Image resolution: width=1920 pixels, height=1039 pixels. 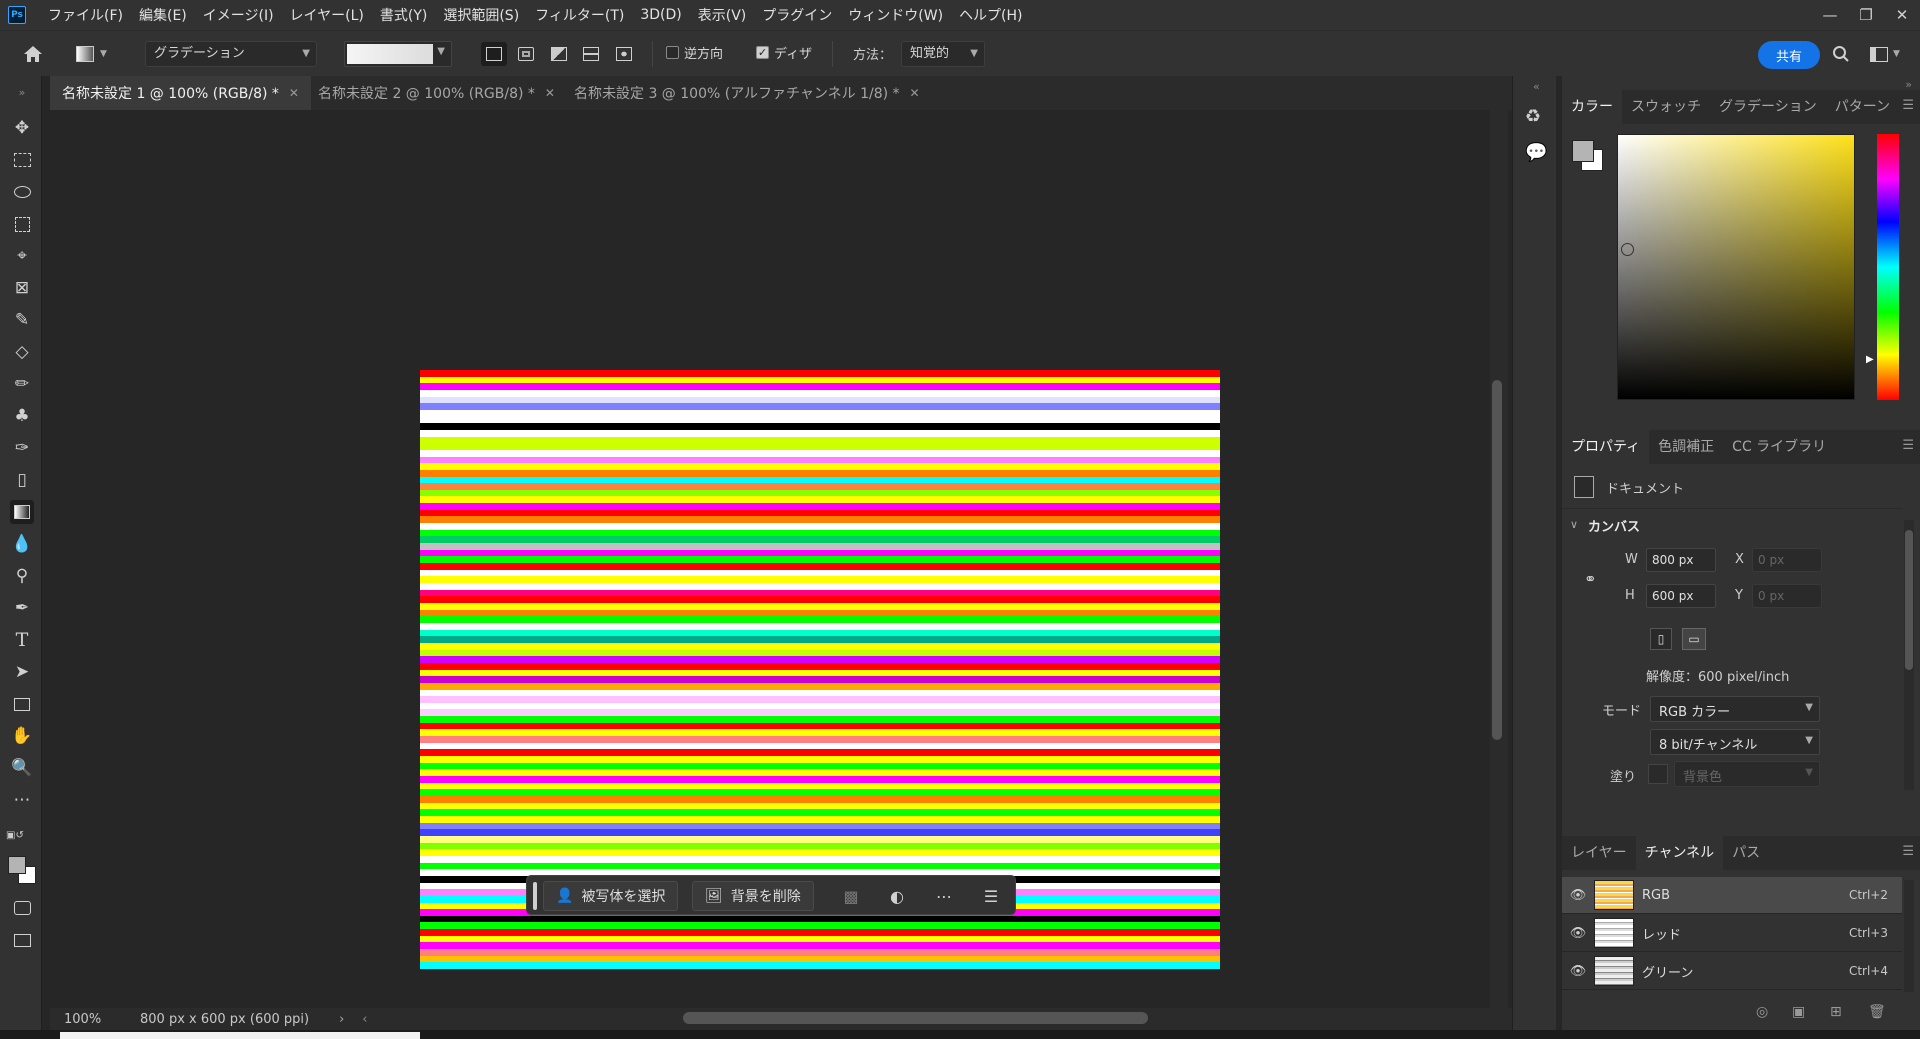 I want to click on chevron-down-icon: ∨, so click(x=1574, y=524).